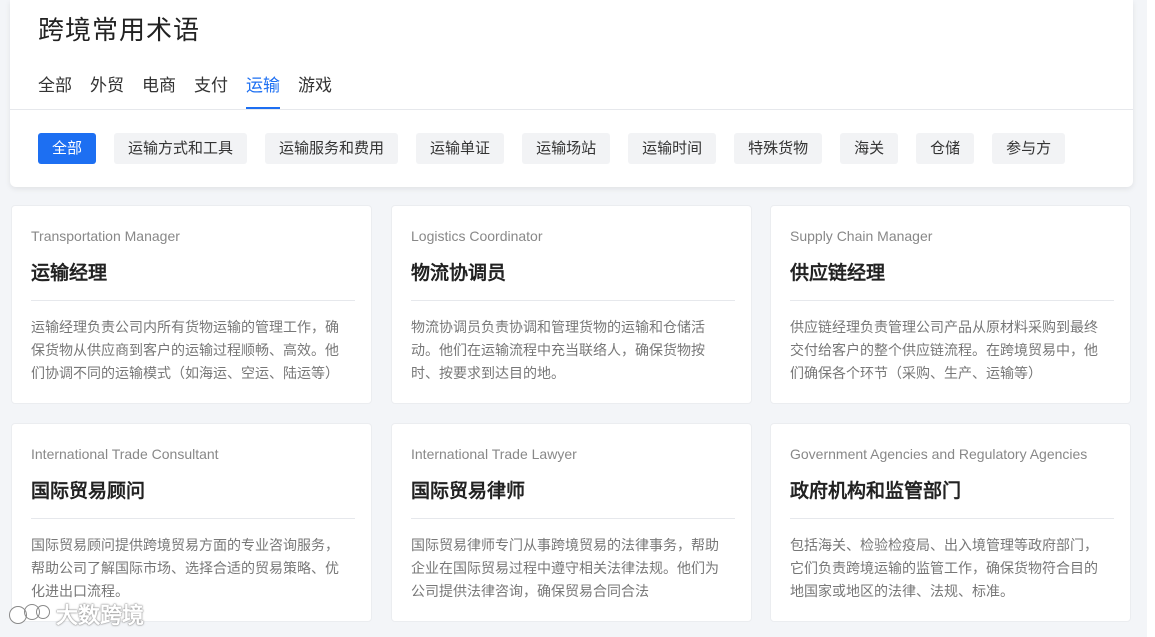 This screenshot has width=1155, height=637. I want to click on term-chinese: 供应链经理, so click(838, 273).